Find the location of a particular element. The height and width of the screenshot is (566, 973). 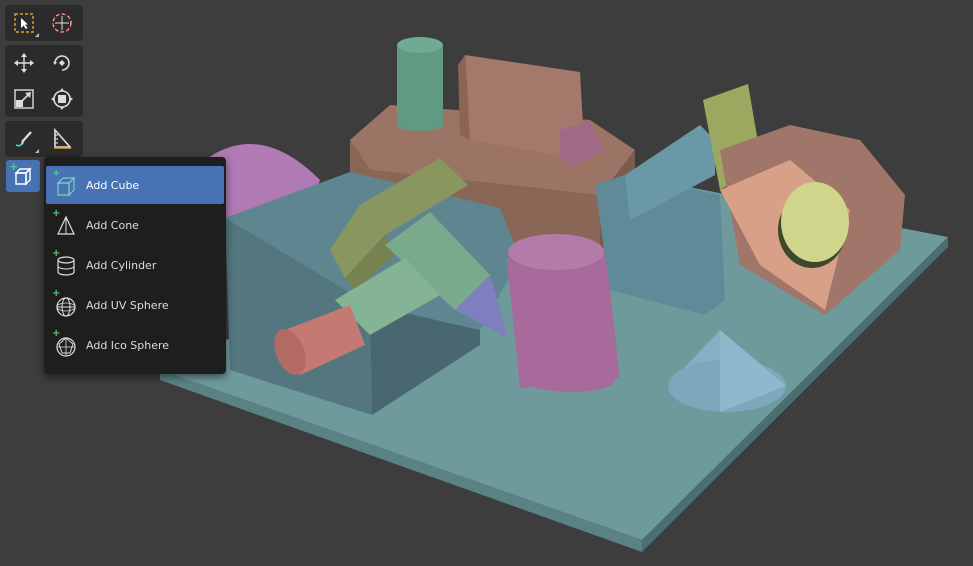

transform-icon is located at coordinates (62, 99).